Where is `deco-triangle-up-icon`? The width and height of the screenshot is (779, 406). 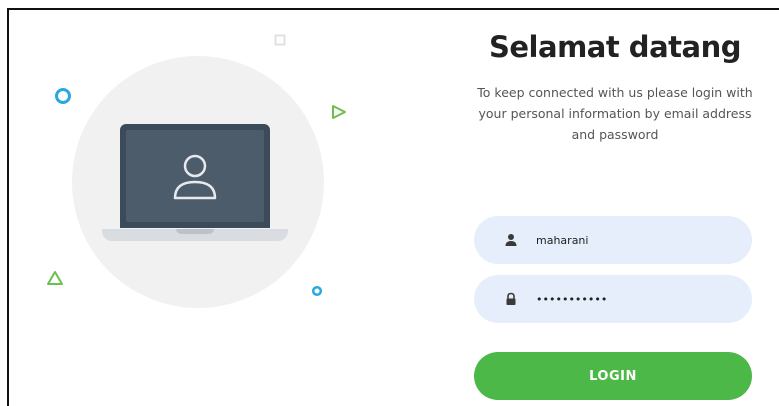
deco-triangle-up-icon is located at coordinates (55, 278).